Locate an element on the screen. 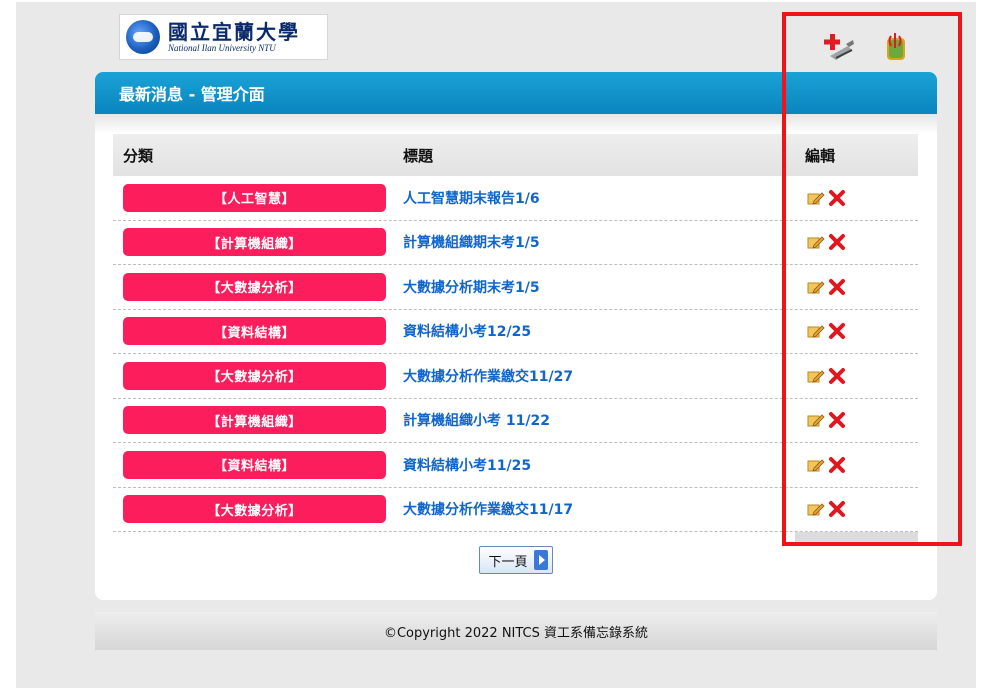 The height and width of the screenshot is (692, 992). news-title-link: 人工智慧期末報告1/6 is located at coordinates (471, 199).